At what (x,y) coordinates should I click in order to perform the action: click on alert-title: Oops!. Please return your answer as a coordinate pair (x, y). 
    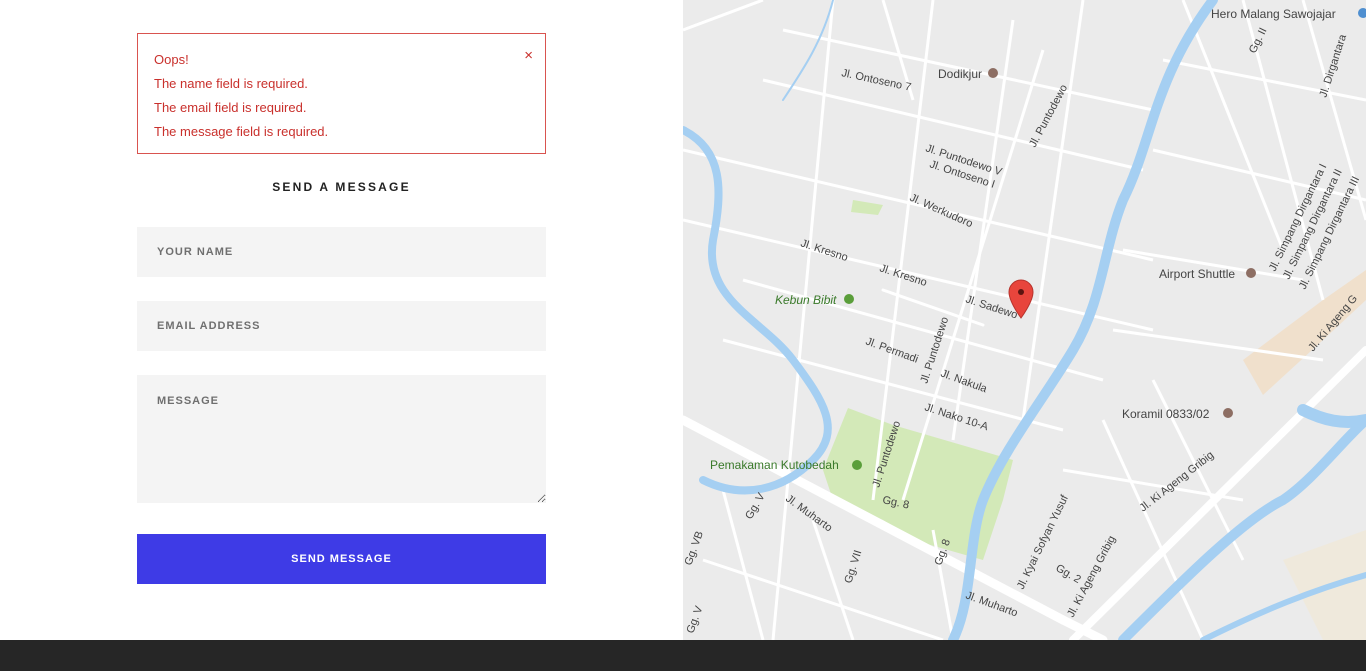
    Looking at the image, I should click on (171, 59).